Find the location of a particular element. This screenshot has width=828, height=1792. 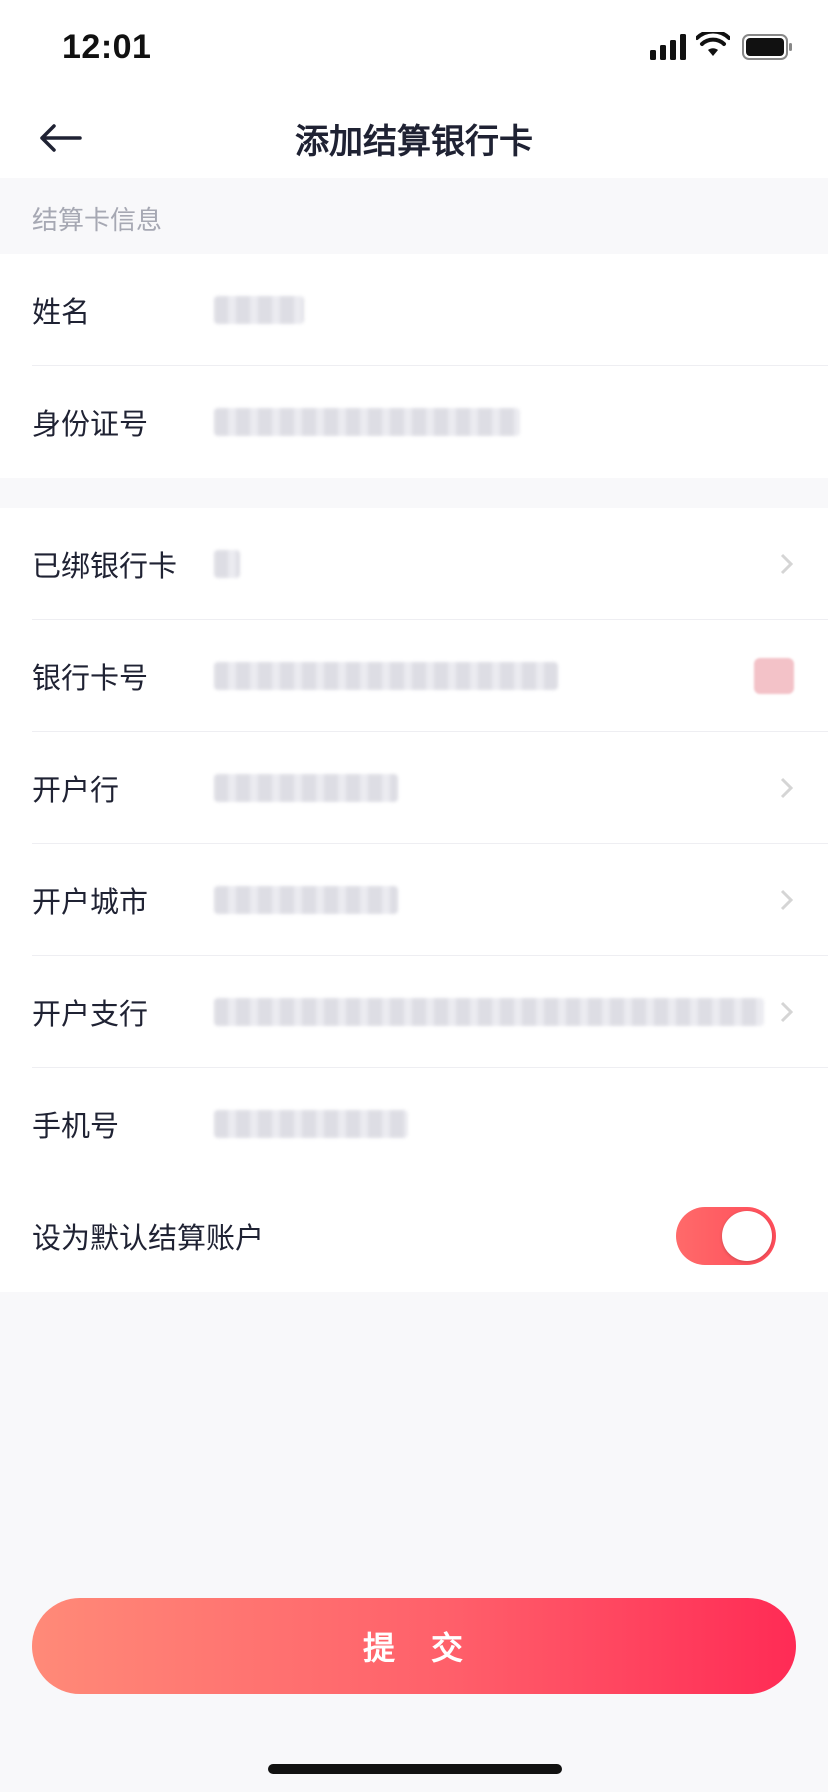

bank-city-row: 开户城市 is located at coordinates (414, 900).